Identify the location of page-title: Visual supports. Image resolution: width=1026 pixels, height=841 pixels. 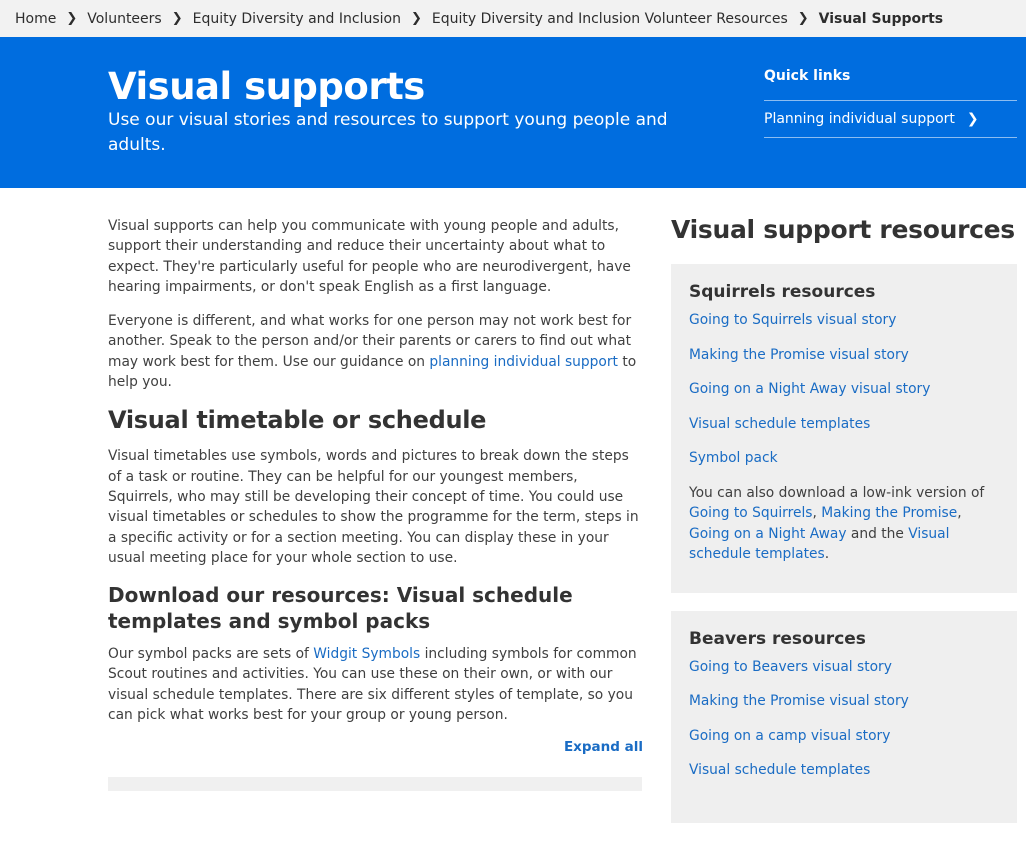
(266, 86).